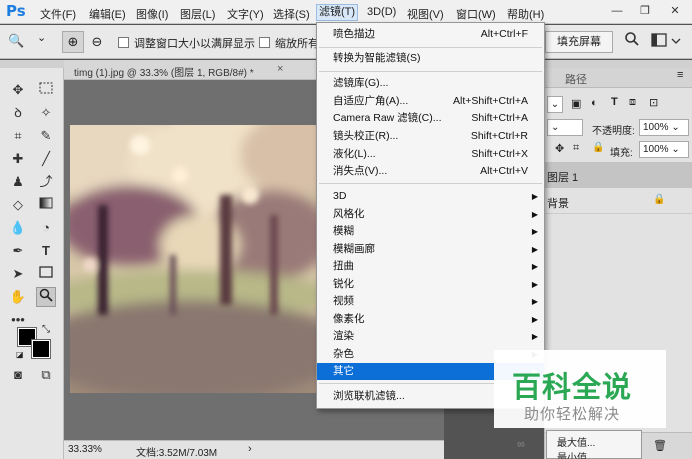 The width and height of the screenshot is (692, 459). What do you see at coordinates (645, 11) in the screenshot?
I see `restore-icon: ❐` at bounding box center [645, 11].